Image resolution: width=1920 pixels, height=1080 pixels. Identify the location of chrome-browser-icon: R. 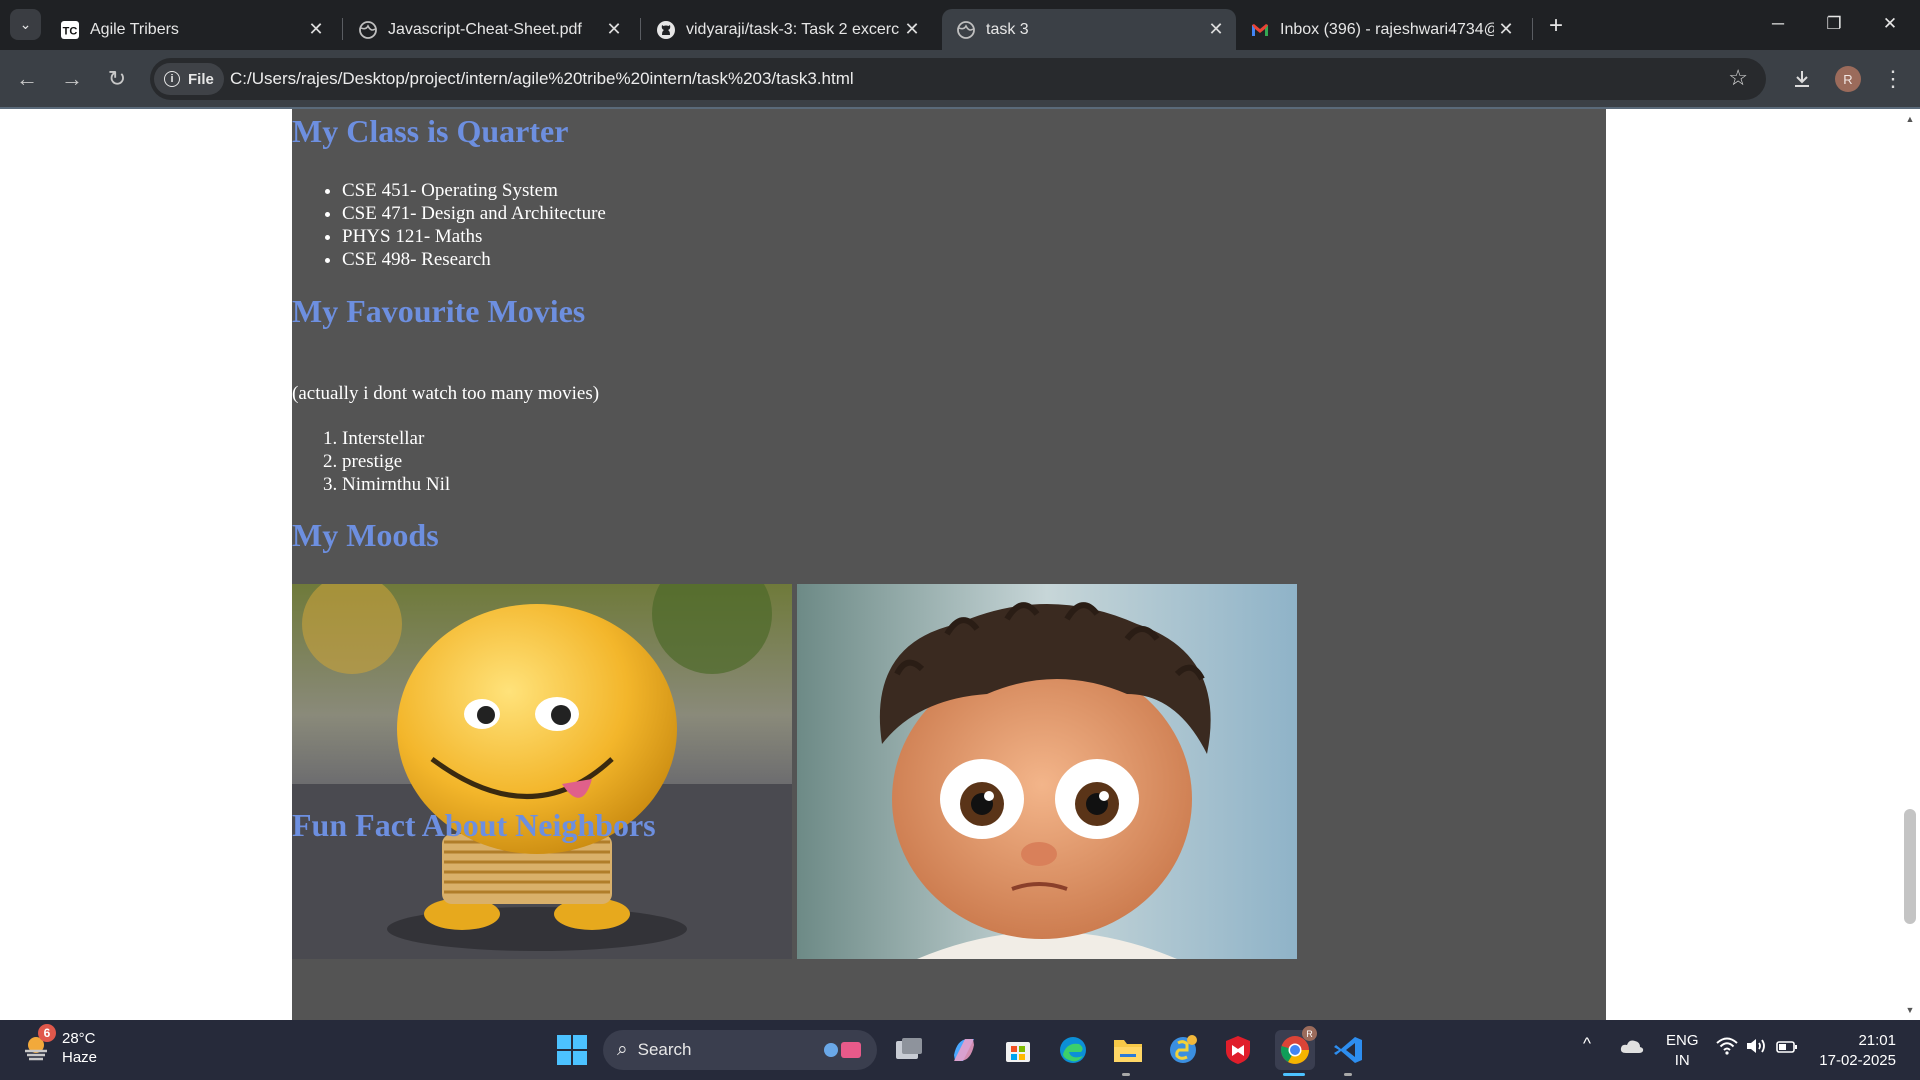
(1296, 1048).